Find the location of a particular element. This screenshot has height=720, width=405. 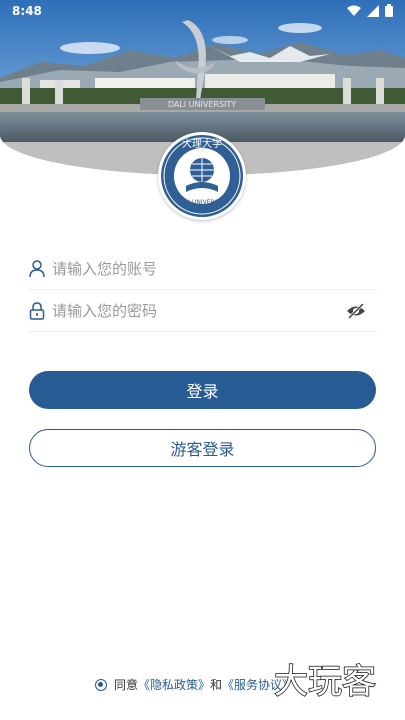

logo-name-cn: 大理大学 is located at coordinates (202, 143).